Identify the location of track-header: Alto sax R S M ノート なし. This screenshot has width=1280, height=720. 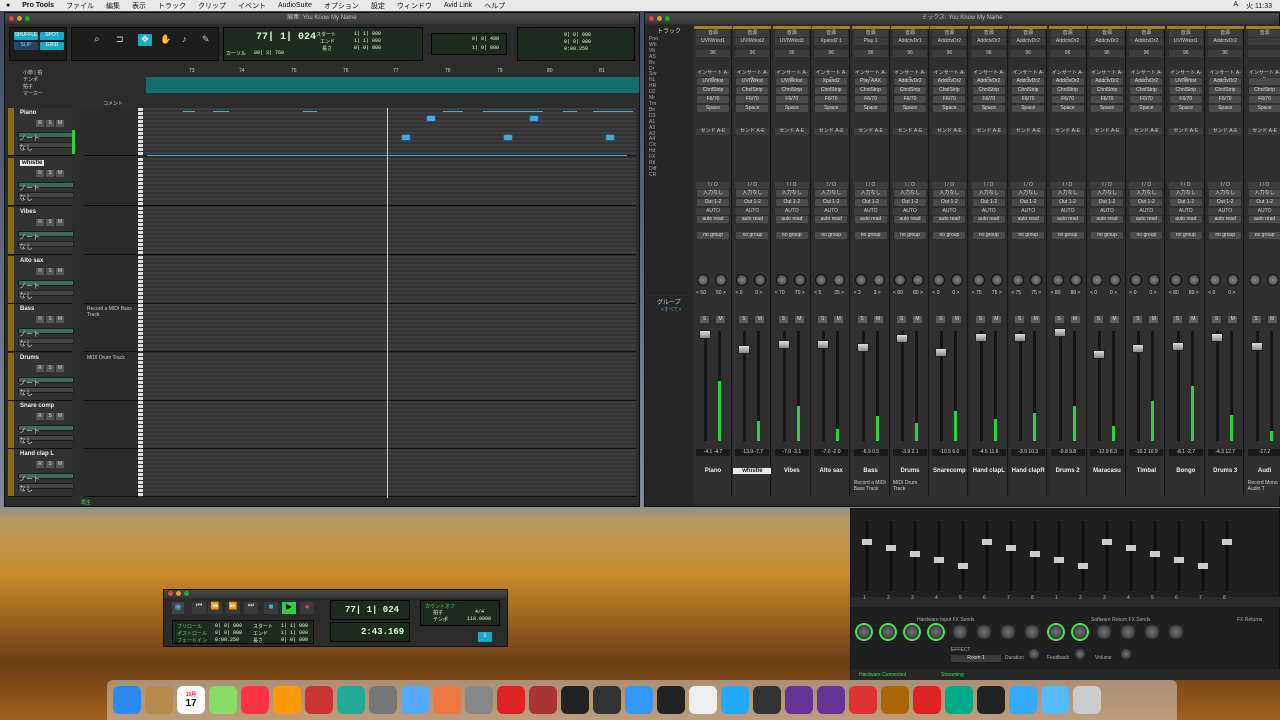
(41, 280).